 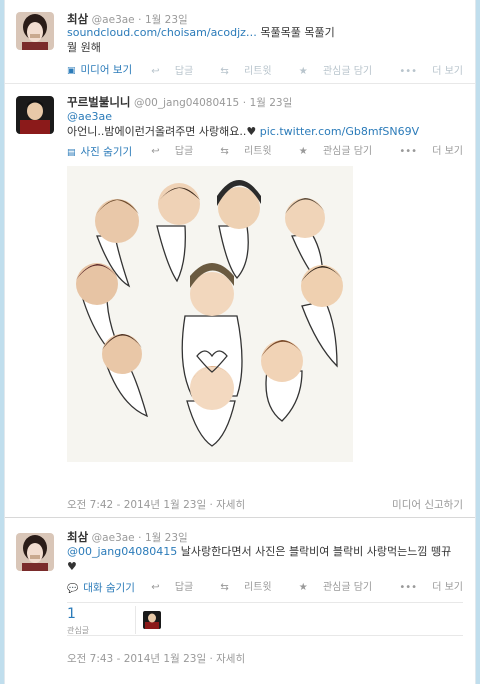 I want to click on favorites-count: 1, so click(x=71, y=614).